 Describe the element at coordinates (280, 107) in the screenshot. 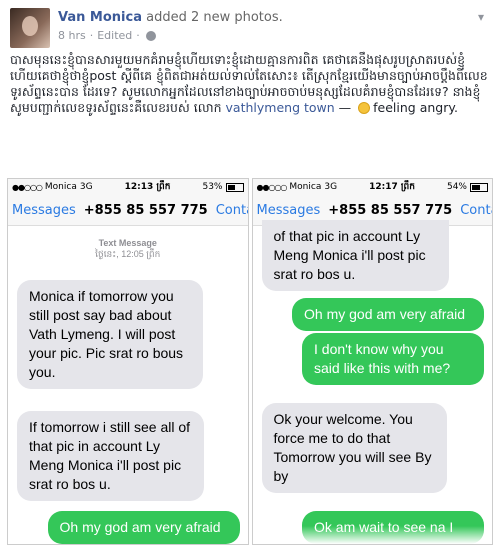

I see `tagged-person-link: vathlymeng town` at that location.